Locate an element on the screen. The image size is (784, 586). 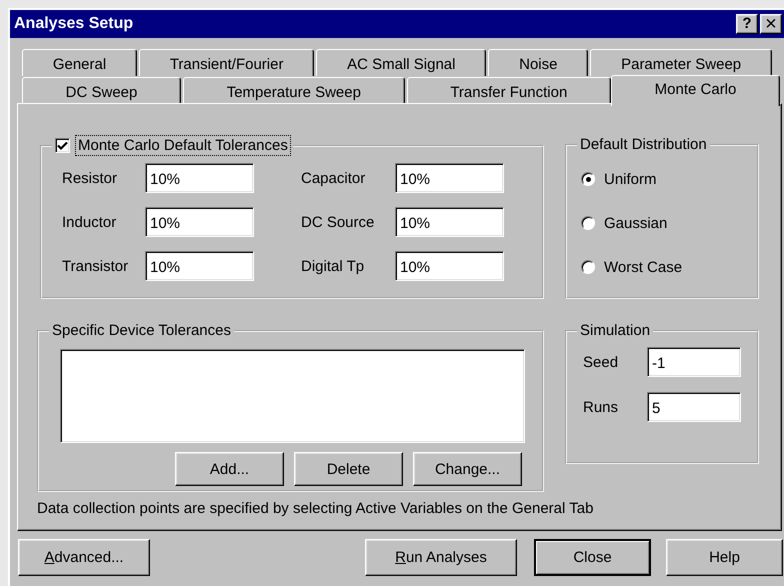
field-label: Inductor is located at coordinates (89, 222).